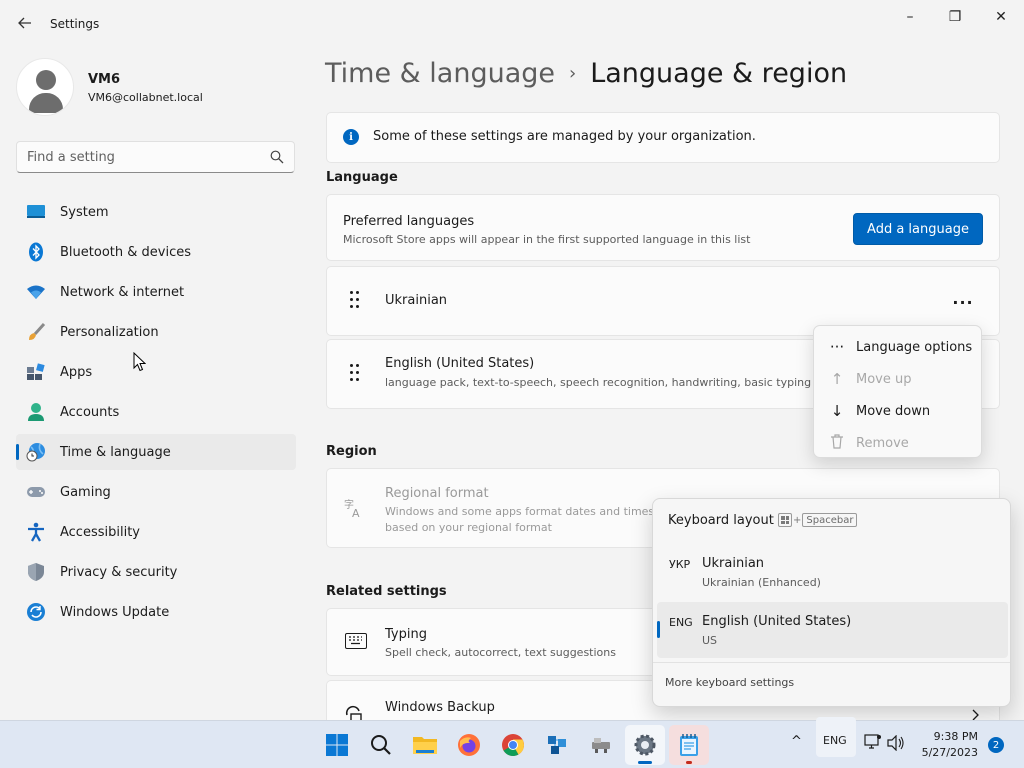 This screenshot has width=1024, height=768. I want to click on close-button: ✕, so click(1001, 17).